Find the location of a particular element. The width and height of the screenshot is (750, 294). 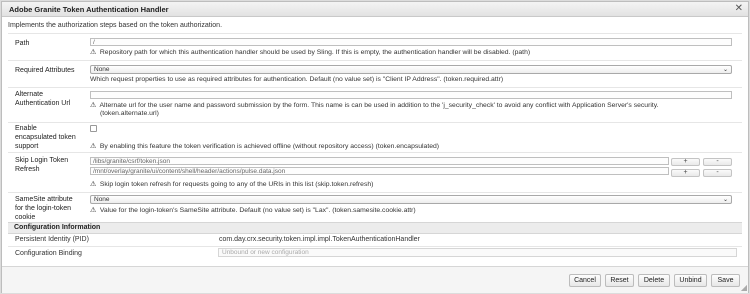

encapsulated-label-line1: Enable is located at coordinates (26, 128).